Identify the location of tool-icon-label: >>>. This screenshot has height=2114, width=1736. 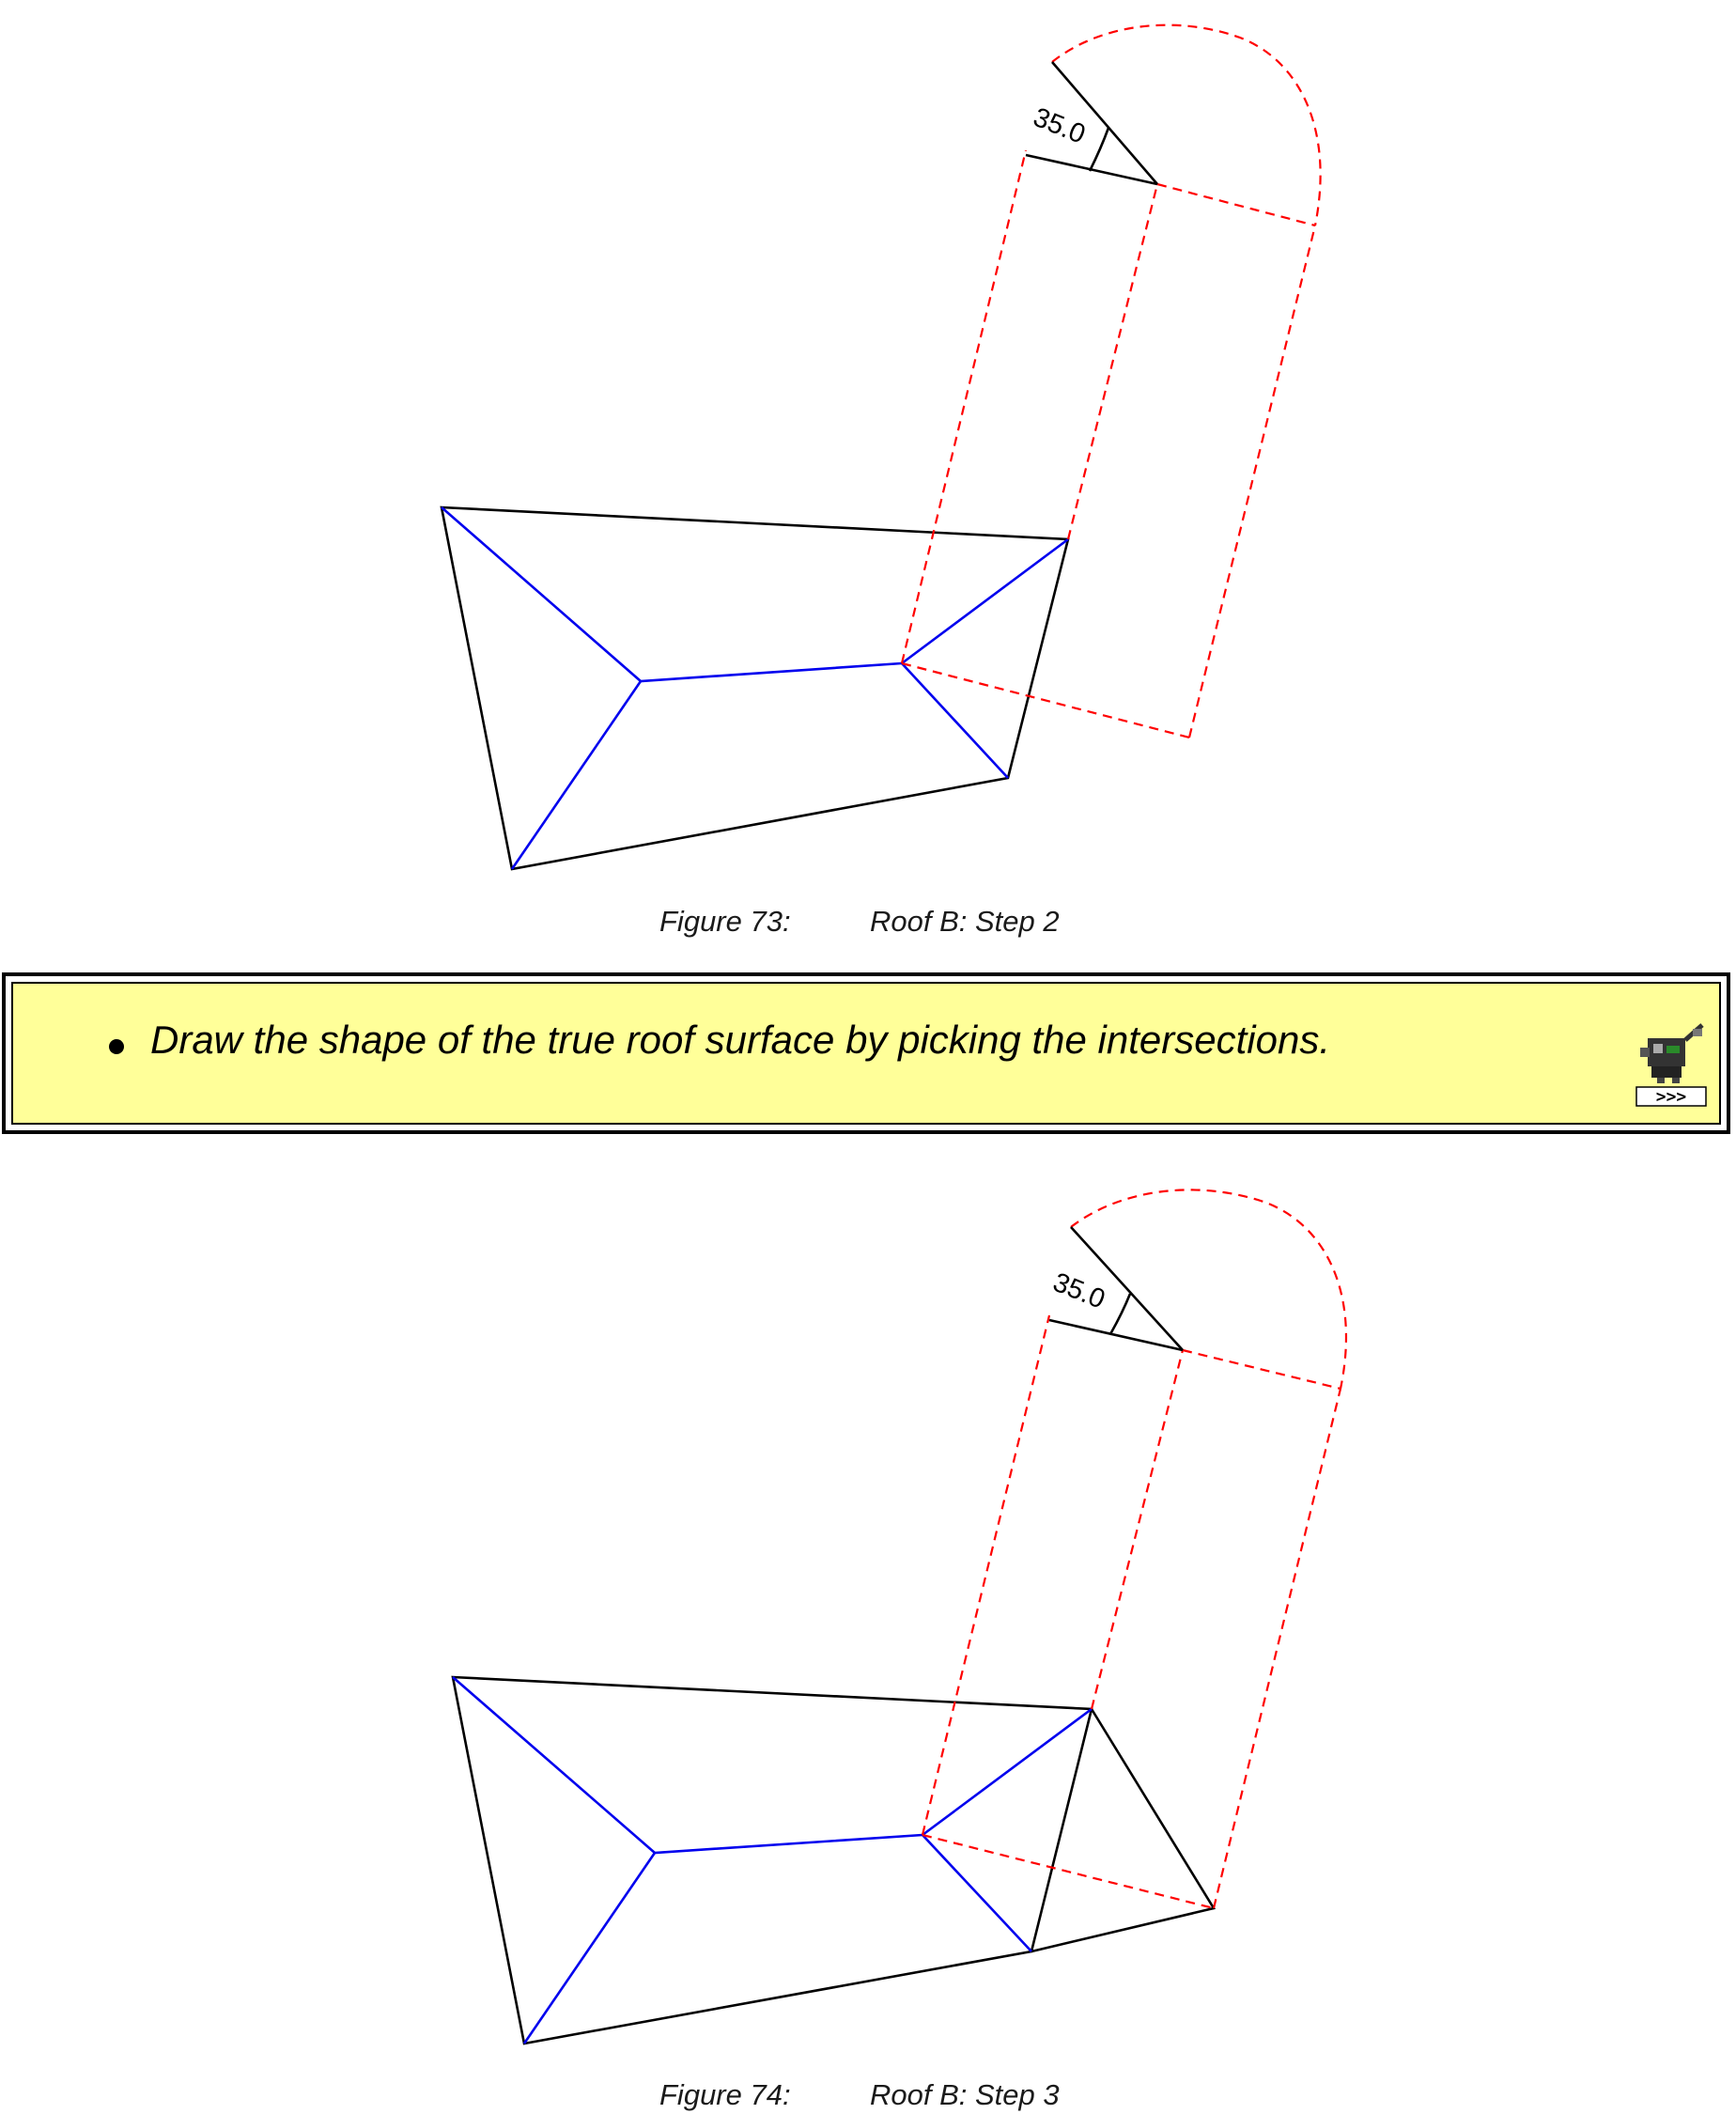
(1671, 1097).